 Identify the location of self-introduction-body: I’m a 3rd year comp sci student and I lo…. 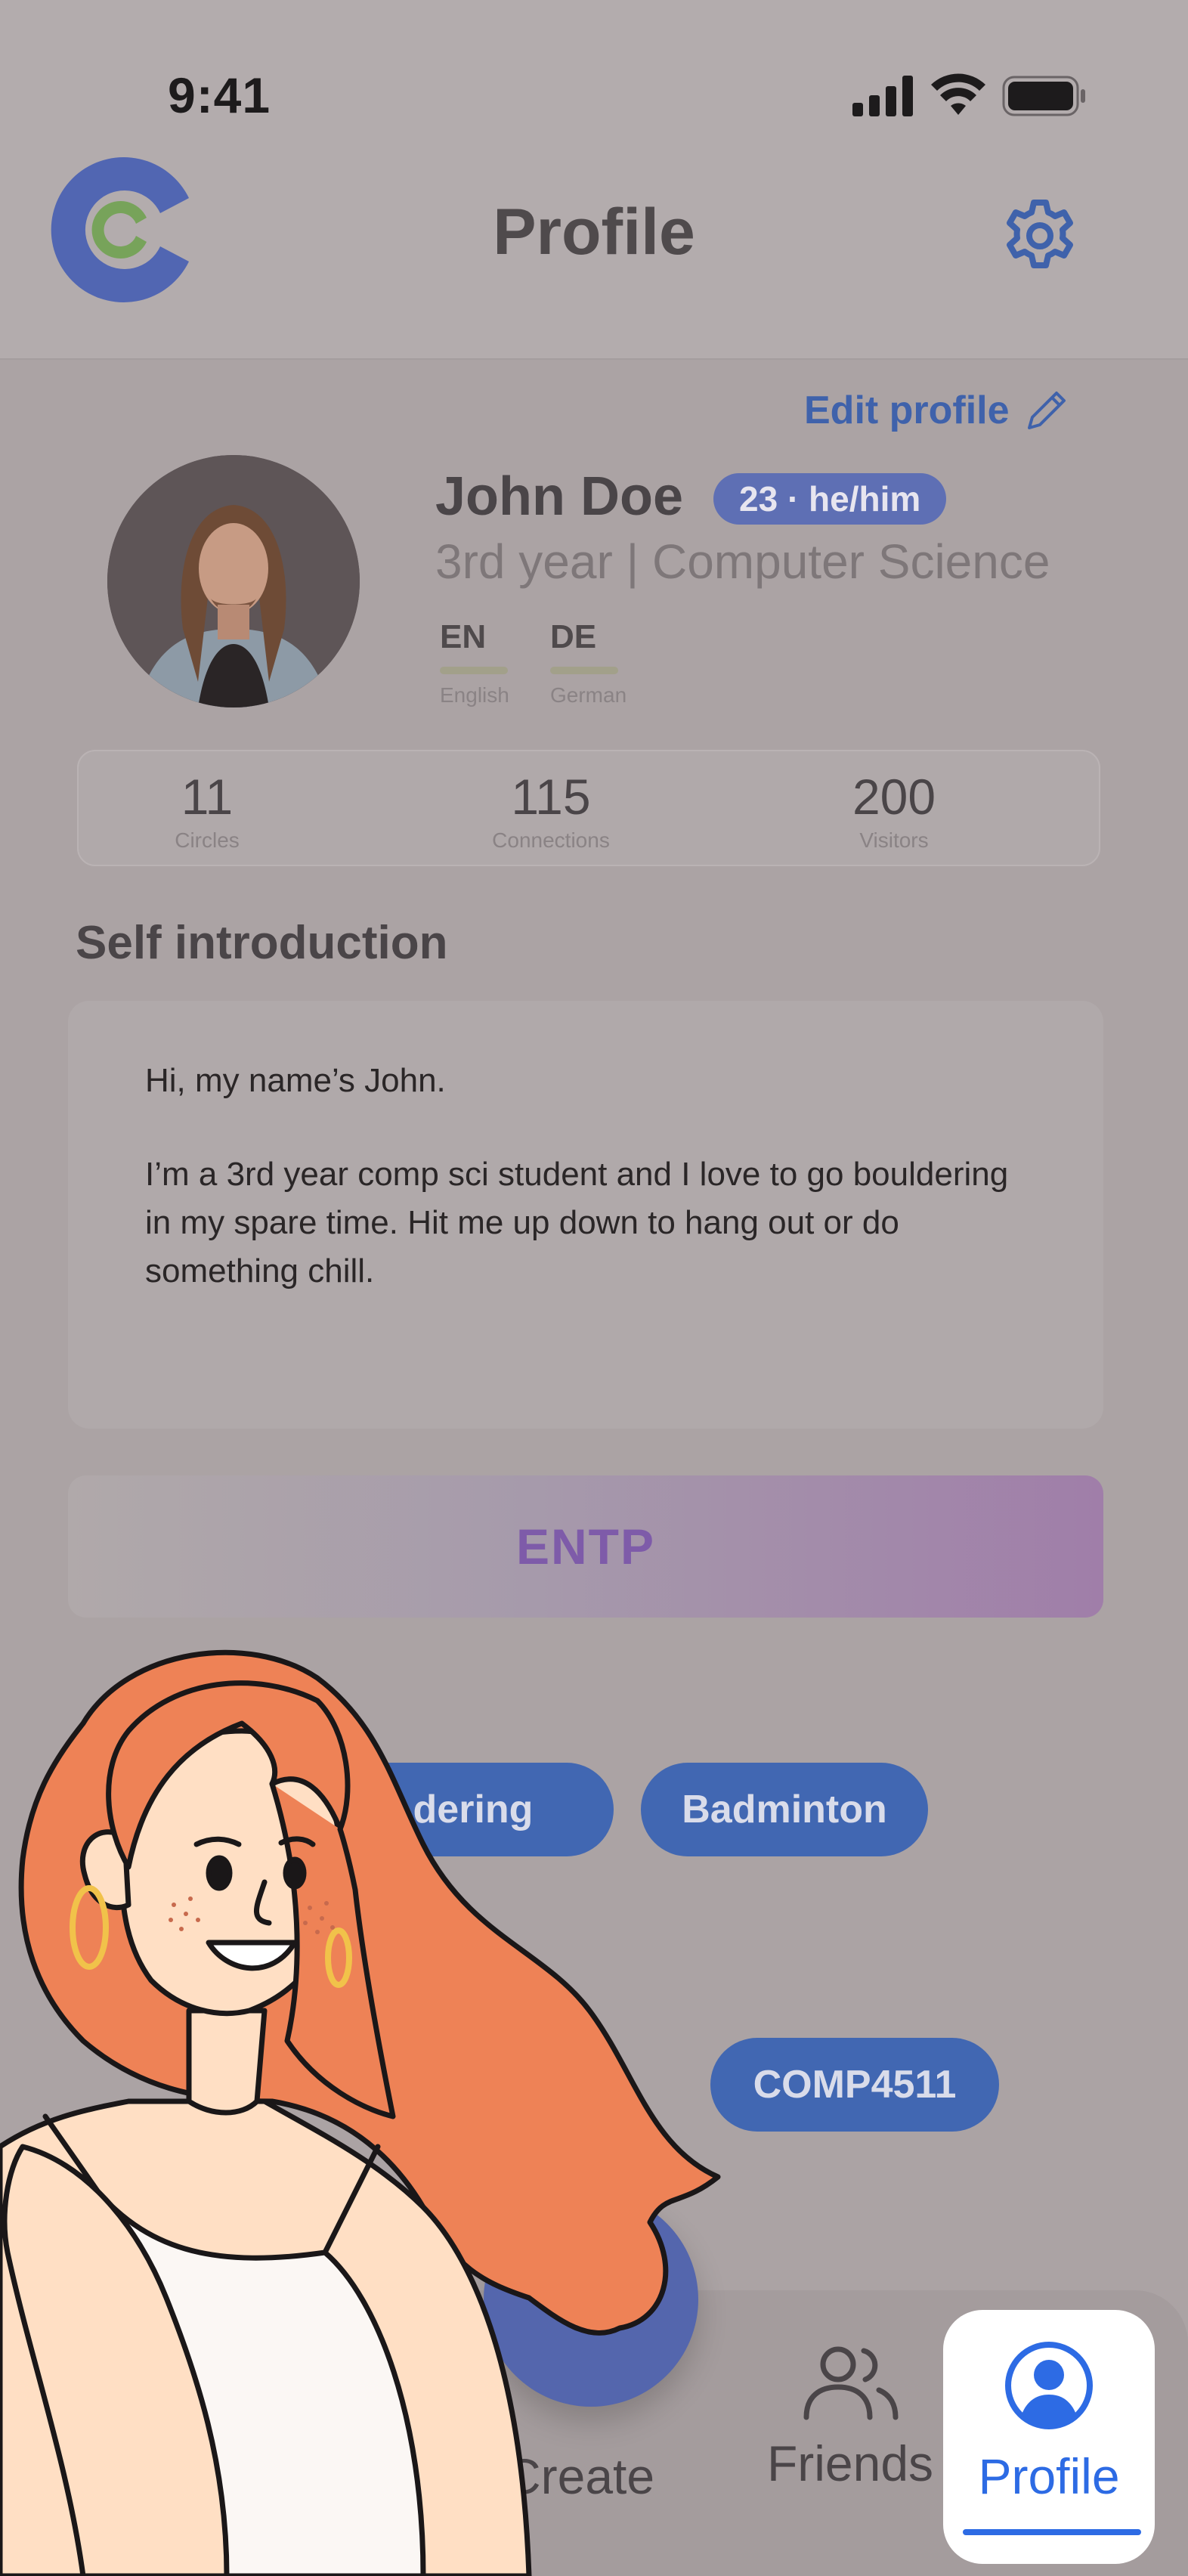
(577, 1223).